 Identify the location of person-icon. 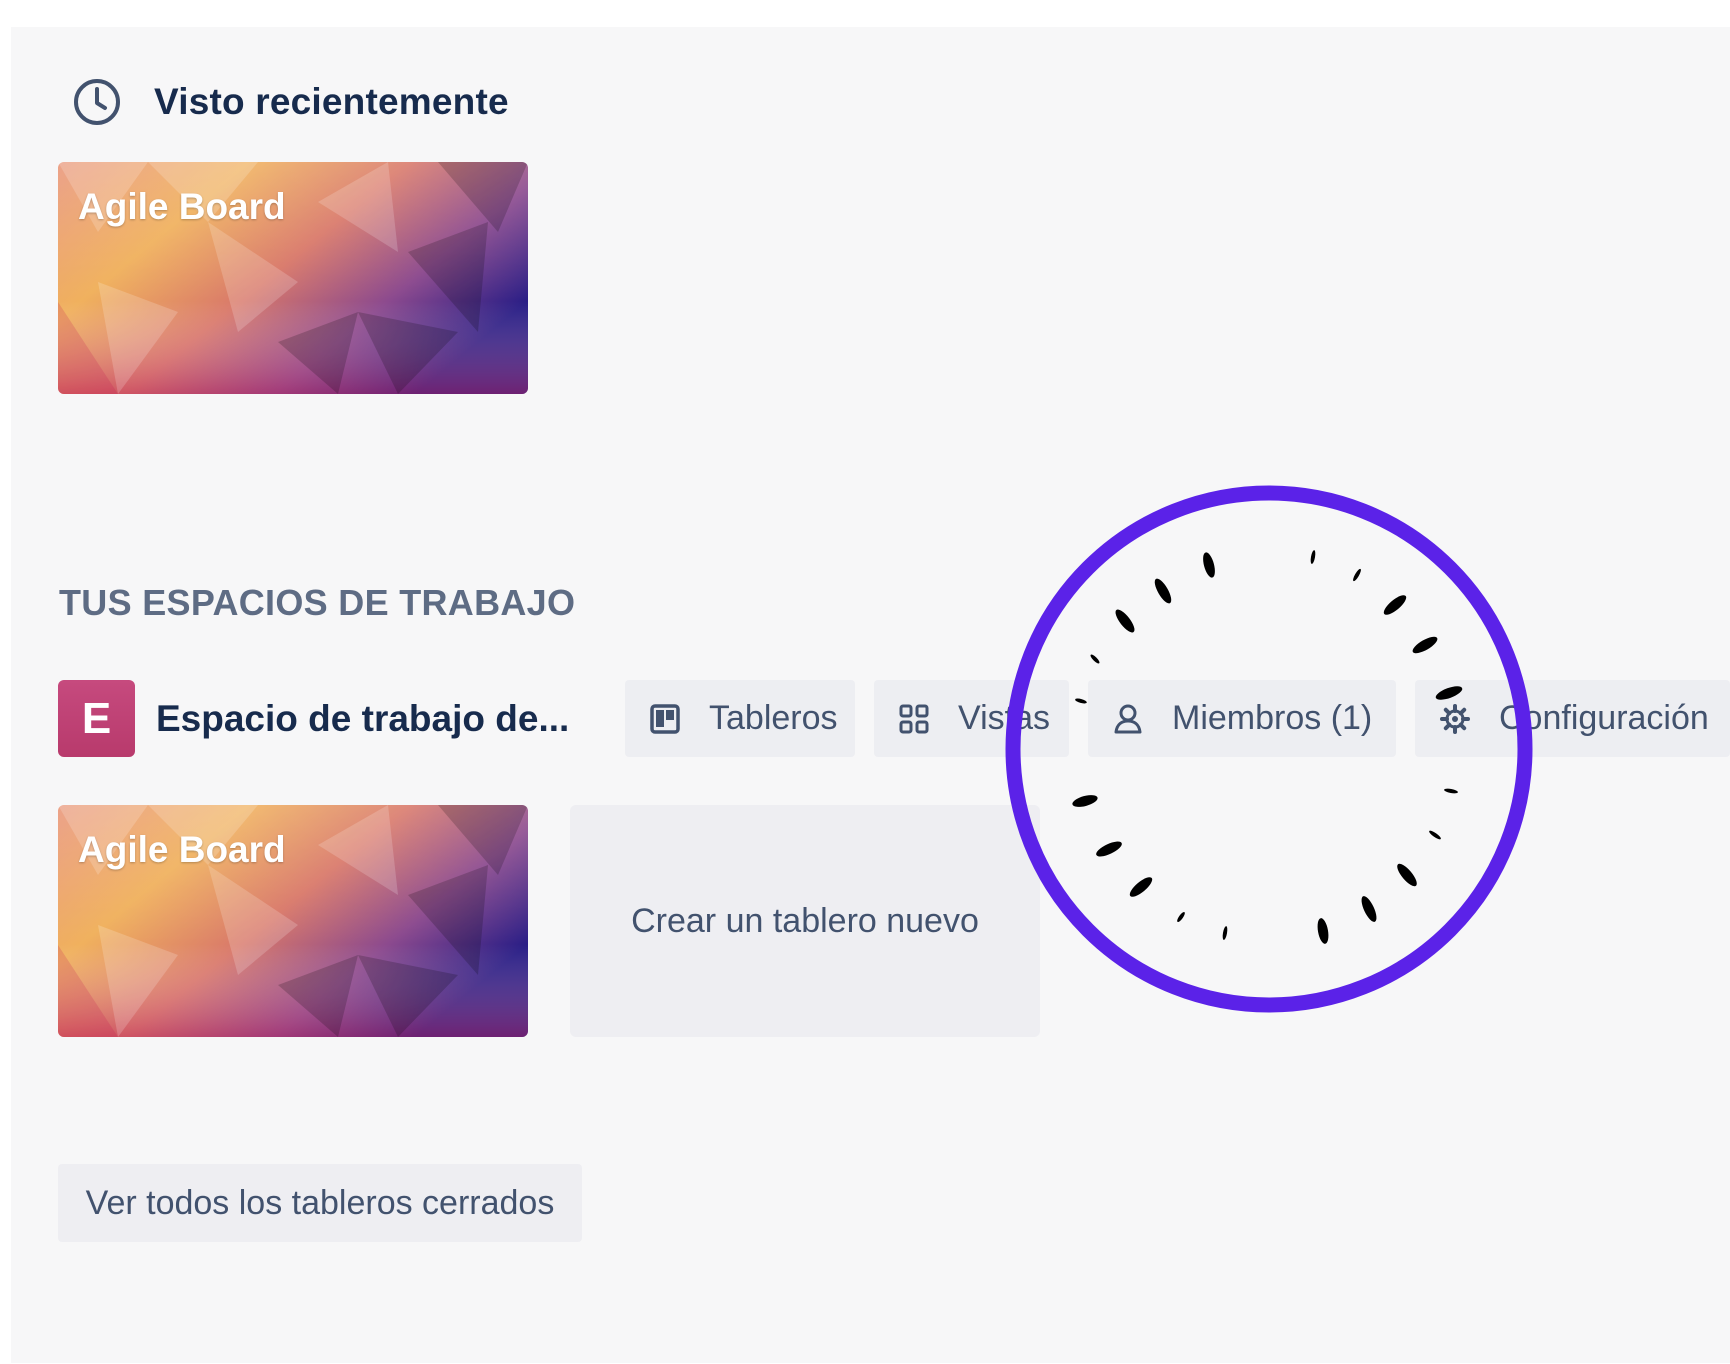
(1128, 719).